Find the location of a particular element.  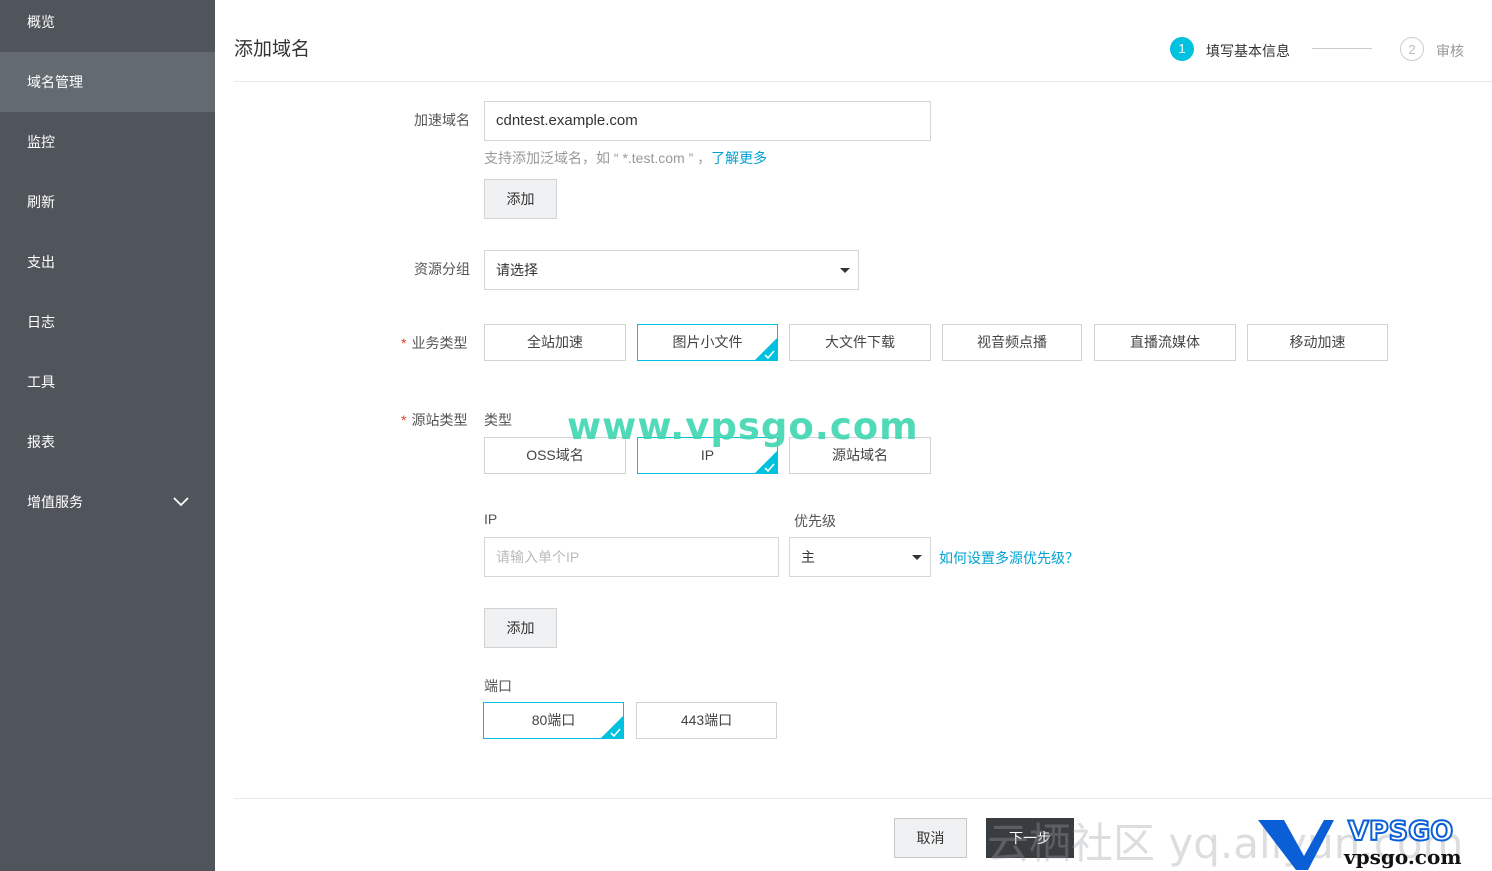

sidebar-item-label: 刷新 is located at coordinates (41, 202).